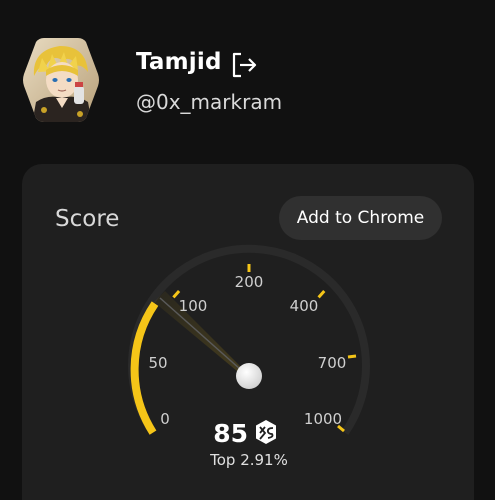 The image size is (495, 500). Describe the element at coordinates (266, 432) in the screenshot. I see `xs-hexagon-icon` at that location.